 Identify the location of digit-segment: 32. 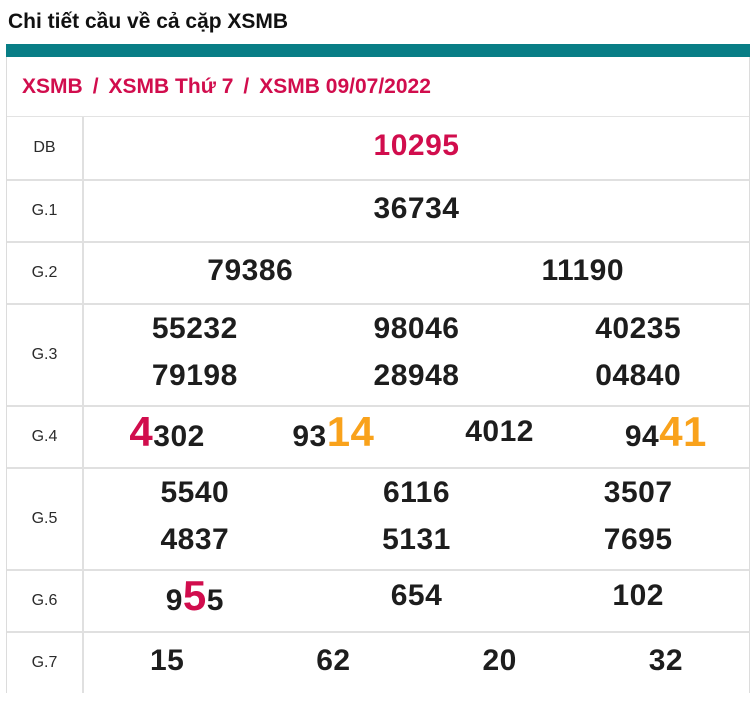
(666, 660).